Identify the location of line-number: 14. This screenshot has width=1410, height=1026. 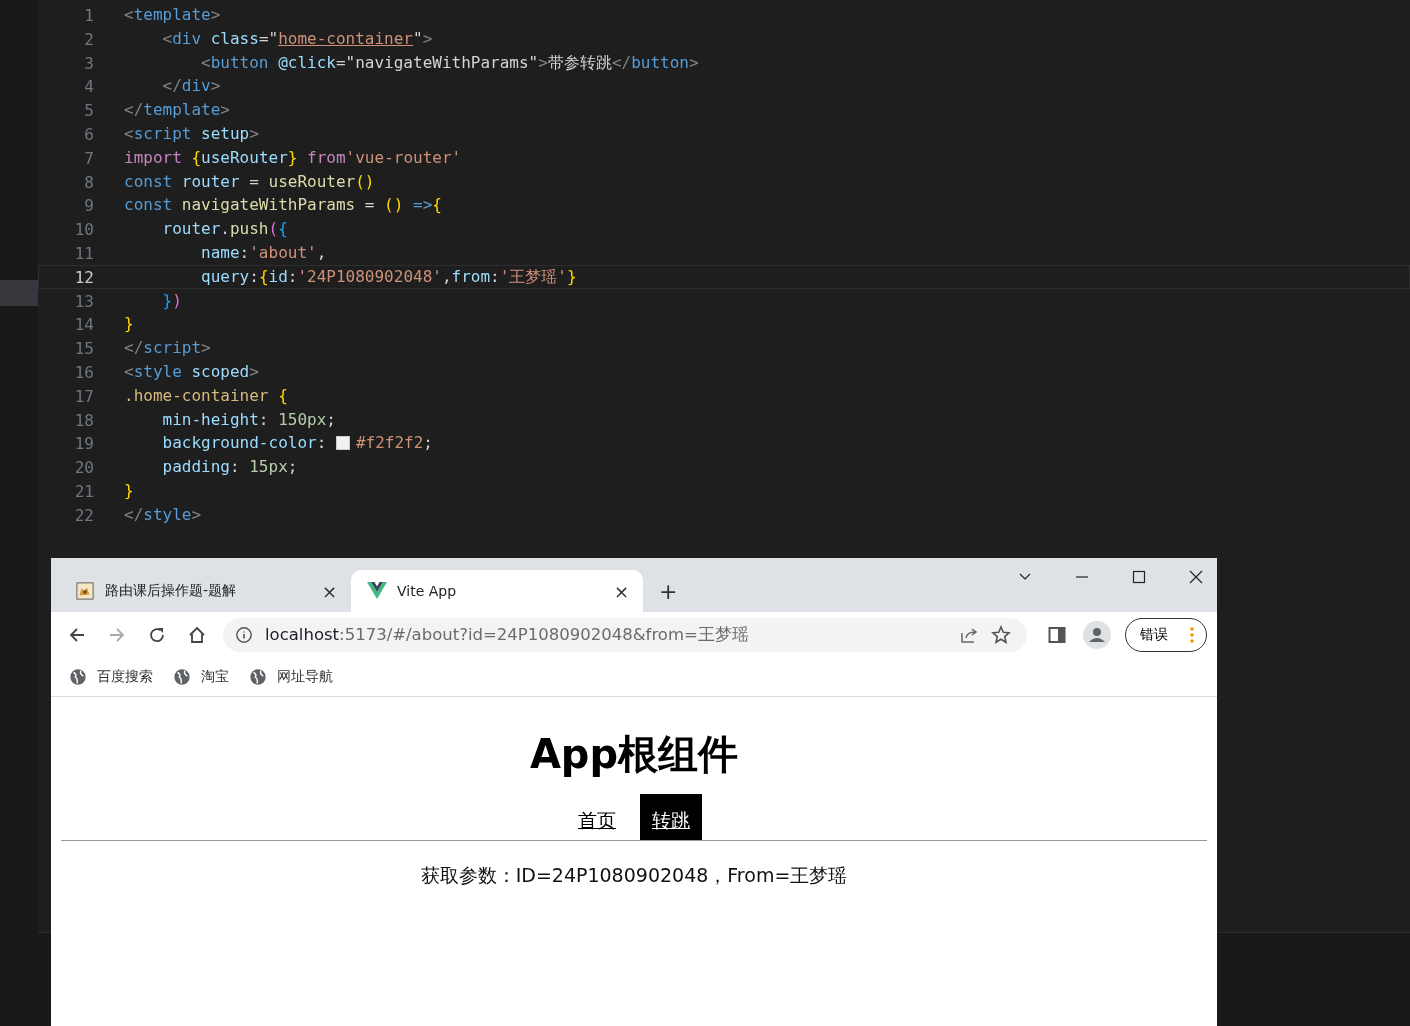
(83, 325).